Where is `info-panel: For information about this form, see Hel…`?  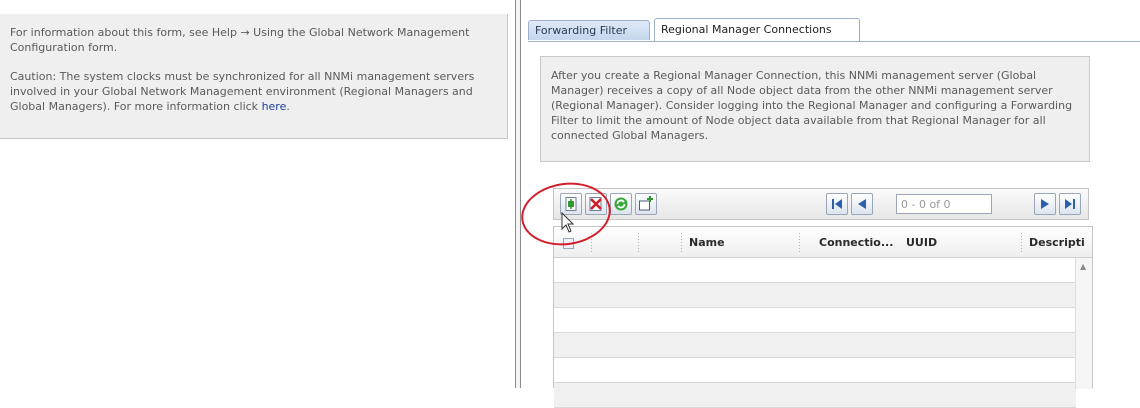 info-panel: For information about this form, see Hel… is located at coordinates (254, 76).